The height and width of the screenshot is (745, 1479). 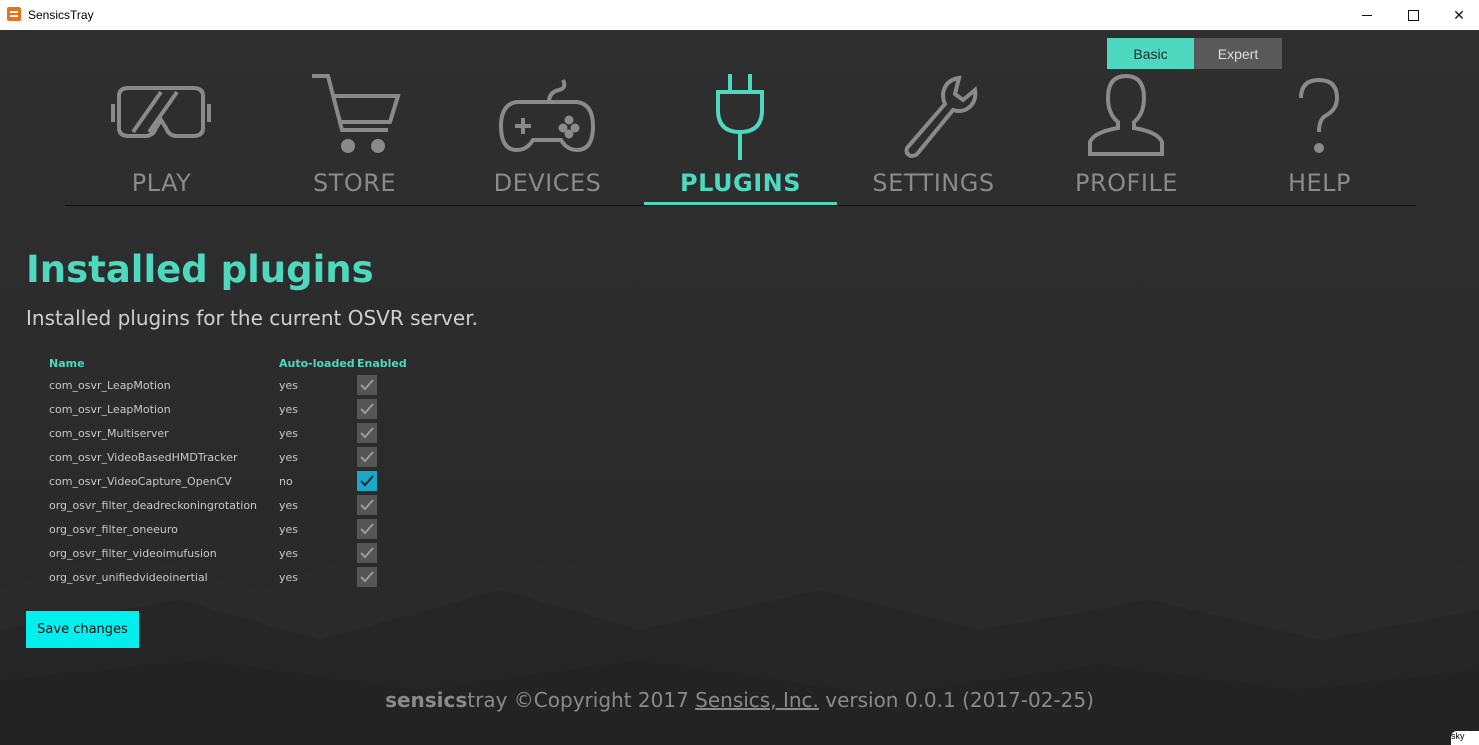 What do you see at coordinates (757, 700) in the screenshot?
I see `footer-company-link: Sensics, Inc.` at bounding box center [757, 700].